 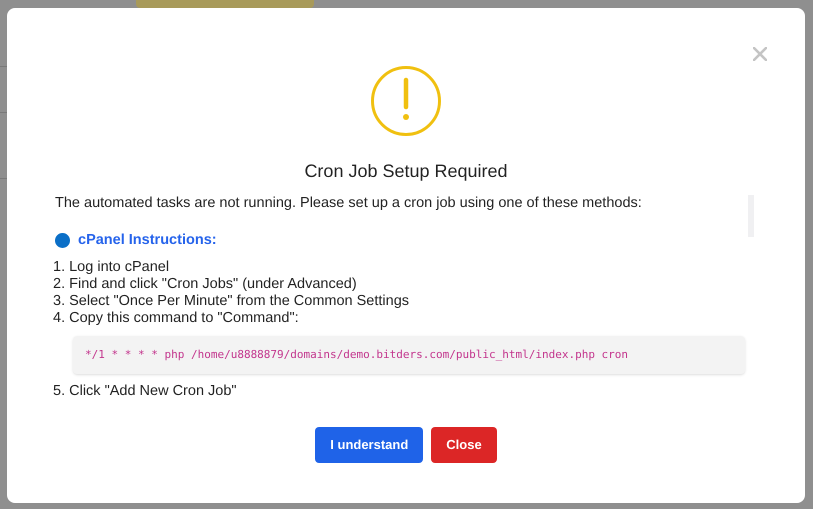 I want to click on step-text: 4. Copy this command to "Command":, so click(x=176, y=318).